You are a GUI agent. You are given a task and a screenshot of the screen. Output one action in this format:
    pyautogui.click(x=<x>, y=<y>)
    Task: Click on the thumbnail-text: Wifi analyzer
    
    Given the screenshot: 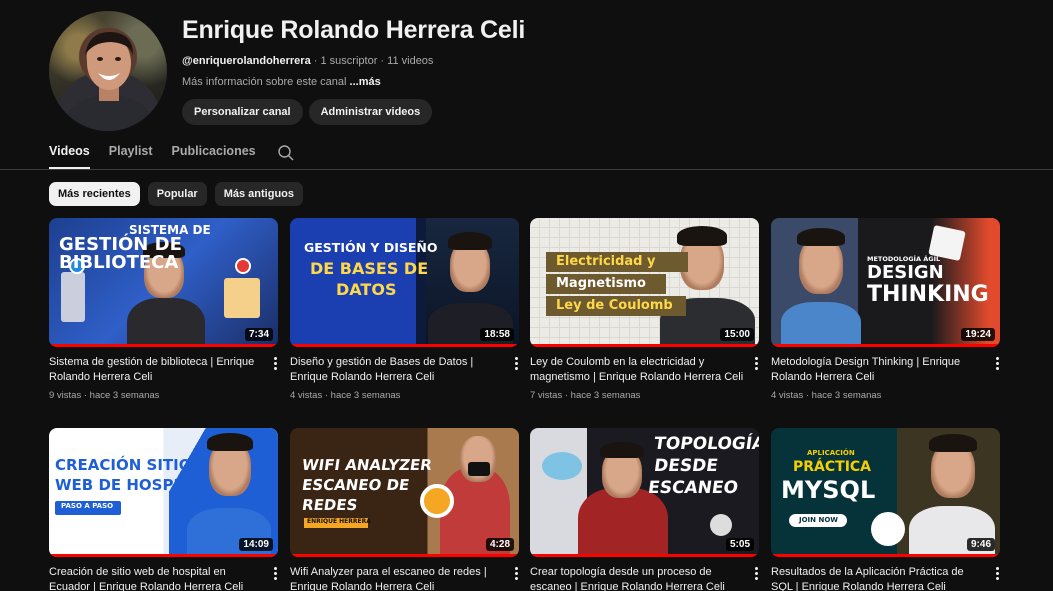 What is the action you would take?
    pyautogui.click(x=367, y=465)
    